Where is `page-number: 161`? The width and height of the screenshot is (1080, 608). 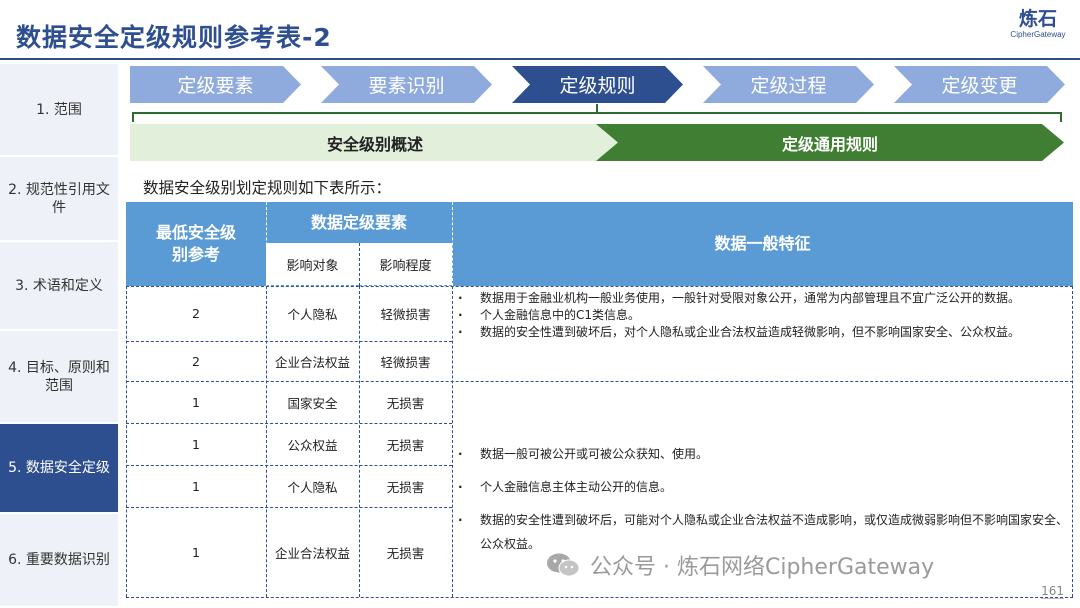 page-number: 161 is located at coordinates (1052, 591).